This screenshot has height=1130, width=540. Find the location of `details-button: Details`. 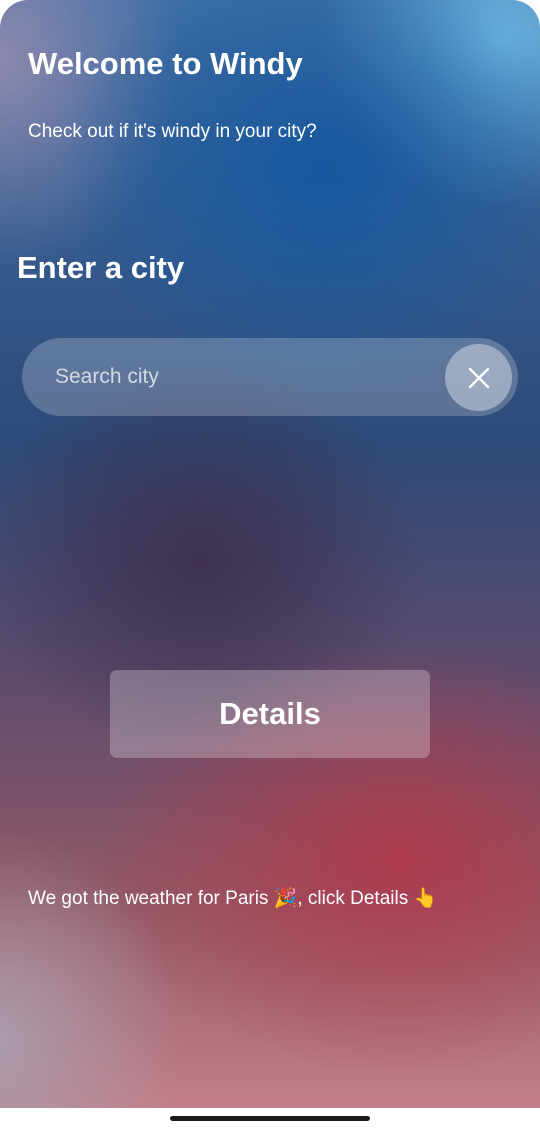

details-button: Details is located at coordinates (270, 714).